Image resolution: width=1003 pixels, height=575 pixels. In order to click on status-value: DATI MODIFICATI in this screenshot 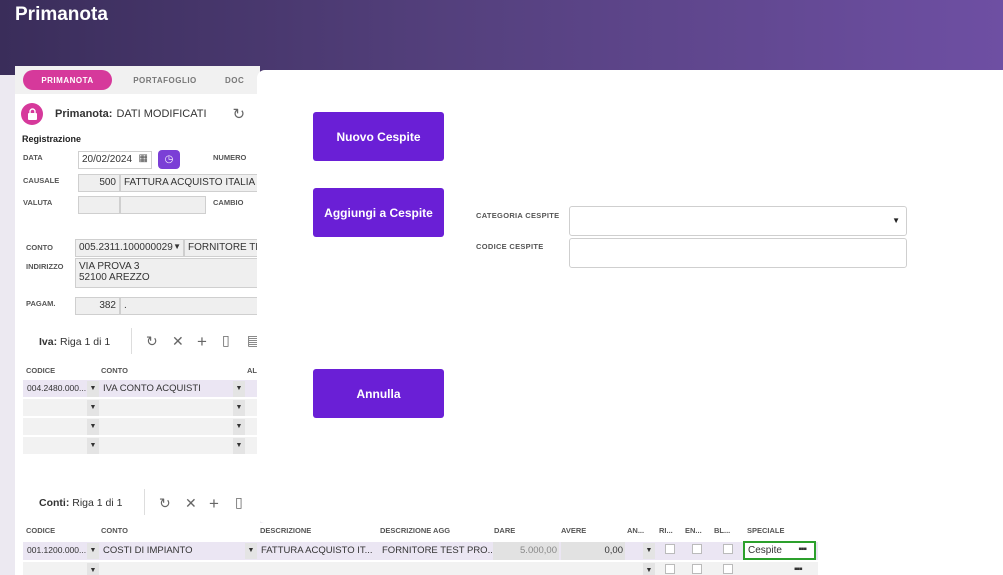, I will do `click(161, 114)`.